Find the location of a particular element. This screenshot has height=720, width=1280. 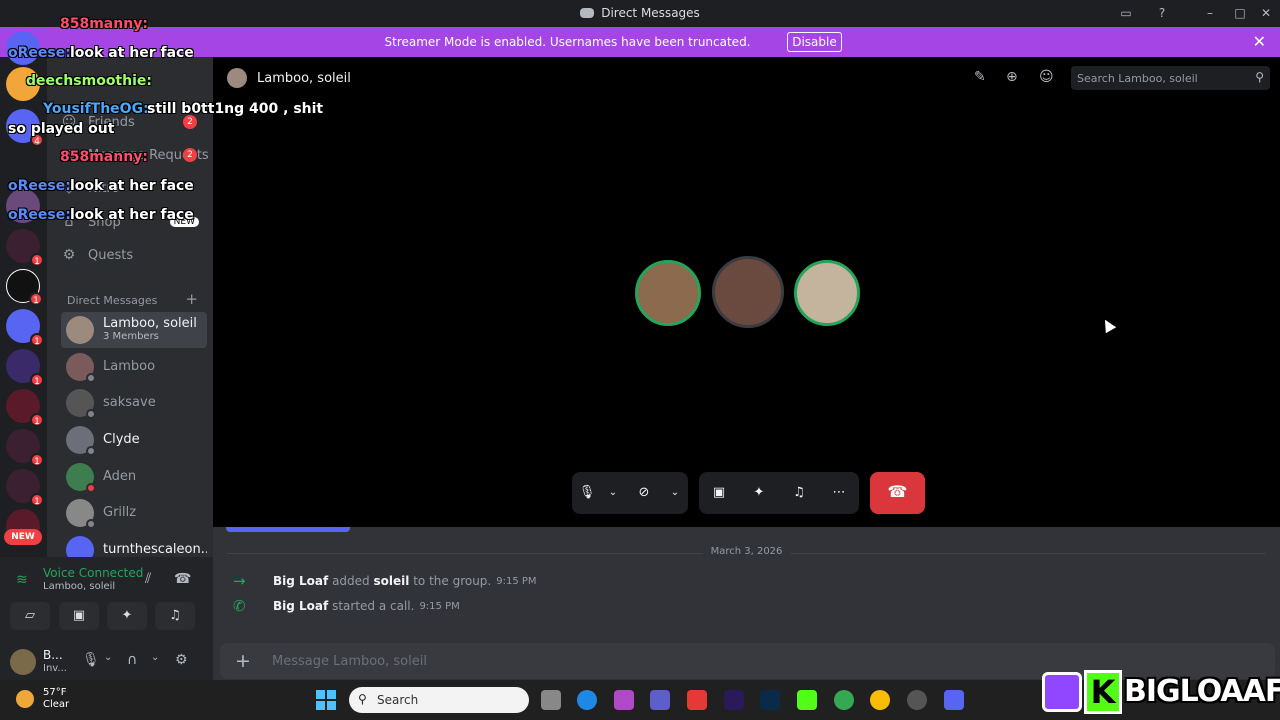

minimize-icon: – is located at coordinates (1210, 13).